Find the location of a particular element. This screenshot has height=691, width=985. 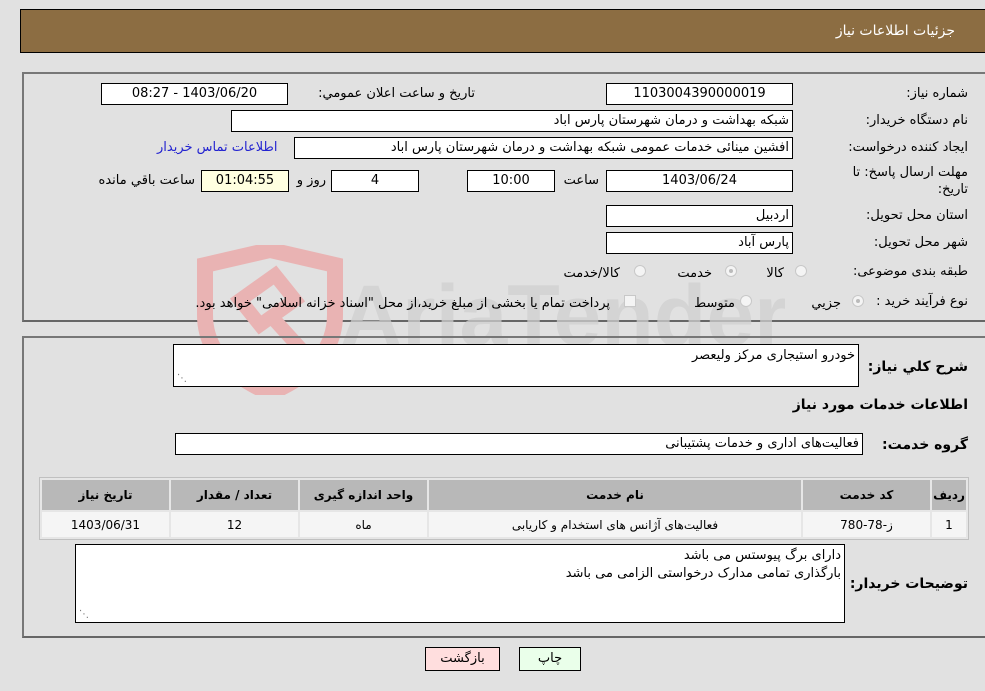

days-remaining-field: 4 is located at coordinates (375, 181).